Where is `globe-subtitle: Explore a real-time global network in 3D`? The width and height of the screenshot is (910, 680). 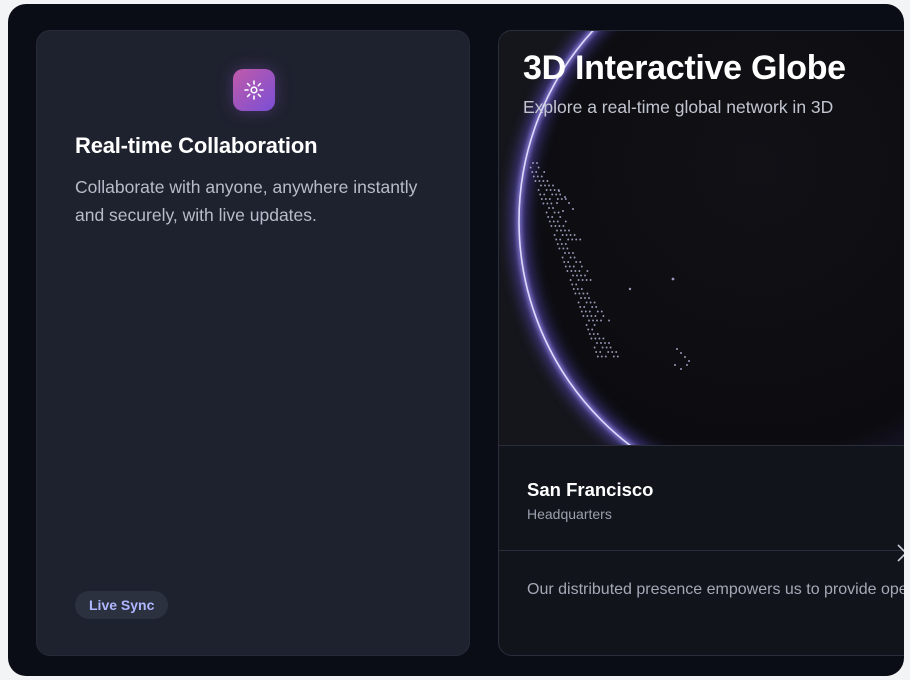
globe-subtitle: Explore a real-time global network in 3D is located at coordinates (678, 107).